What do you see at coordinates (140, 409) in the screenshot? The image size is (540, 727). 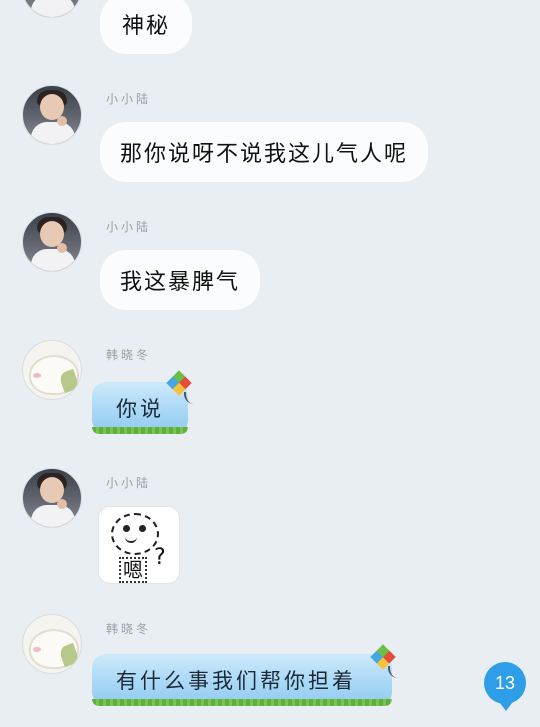 I see `message-text: 你说` at bounding box center [140, 409].